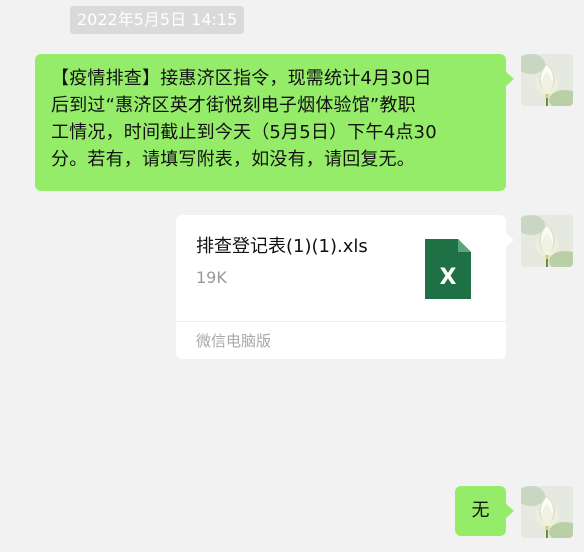  Describe the element at coordinates (448, 277) in the screenshot. I see `excel-letter: X` at that location.